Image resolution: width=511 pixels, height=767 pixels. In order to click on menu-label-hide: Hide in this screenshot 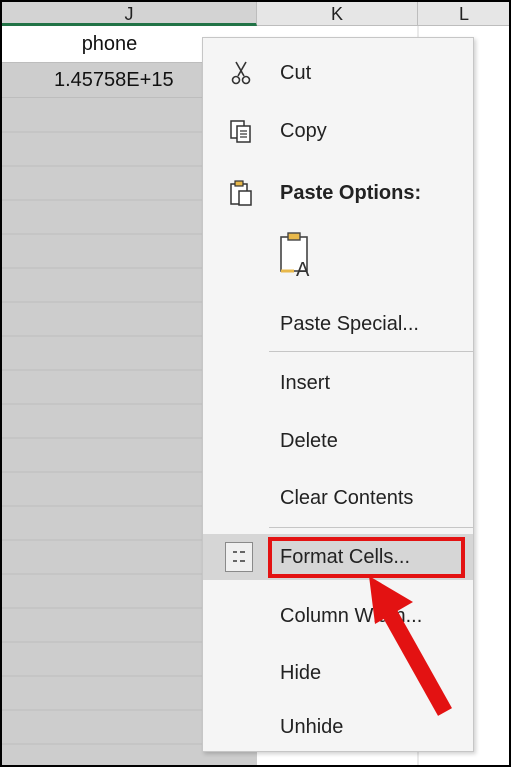, I will do `click(301, 673)`.